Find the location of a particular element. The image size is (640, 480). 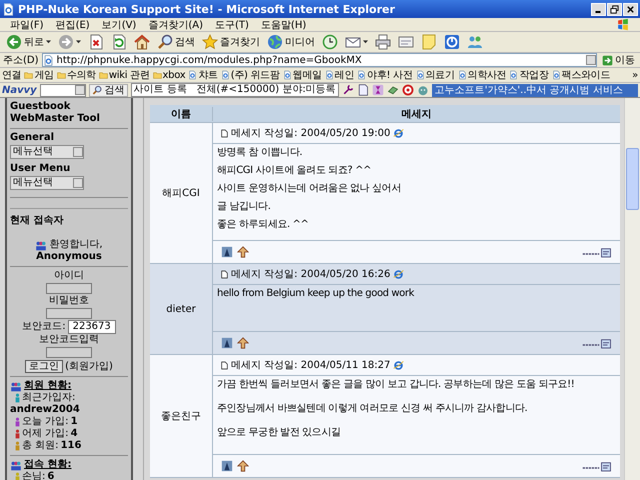

close-button is located at coordinates (630, 9).